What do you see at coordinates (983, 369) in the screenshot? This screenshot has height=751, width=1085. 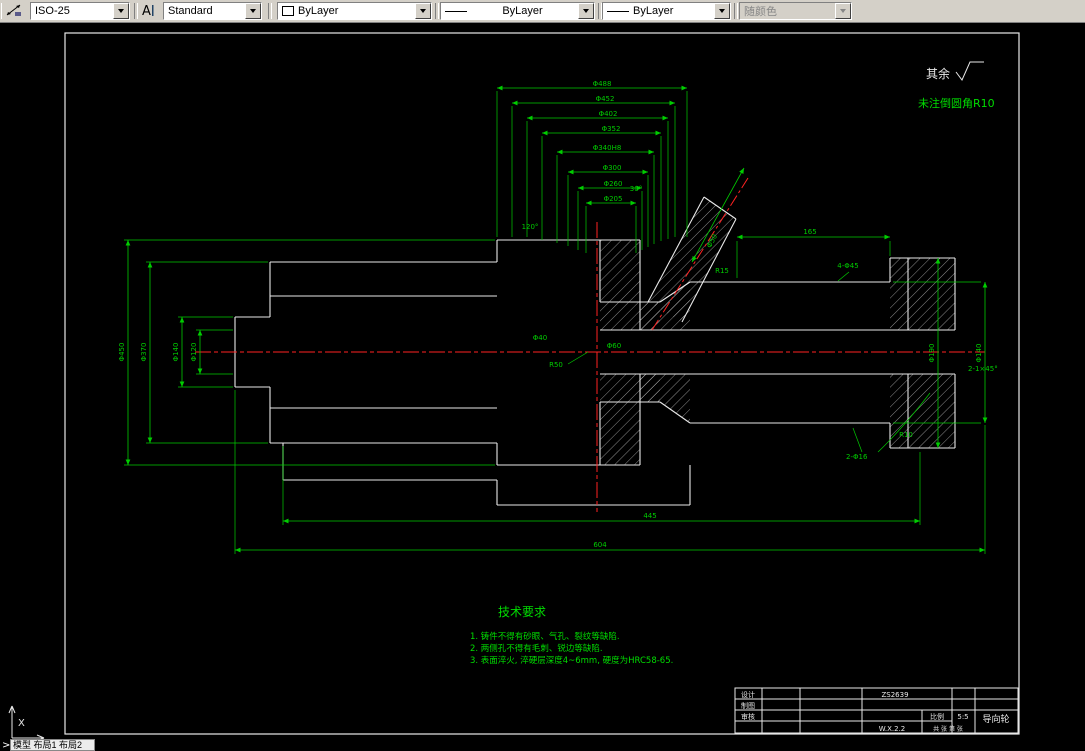 I see `dim-label: 2-1×45°` at bounding box center [983, 369].